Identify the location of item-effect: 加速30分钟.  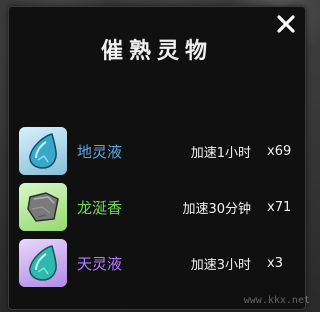
(216, 209).